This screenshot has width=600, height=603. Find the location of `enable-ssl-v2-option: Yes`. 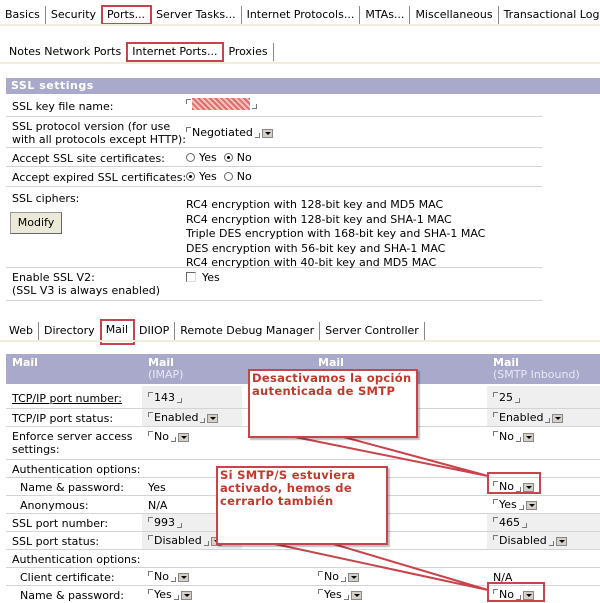

enable-ssl-v2-option: Yes is located at coordinates (203, 277).